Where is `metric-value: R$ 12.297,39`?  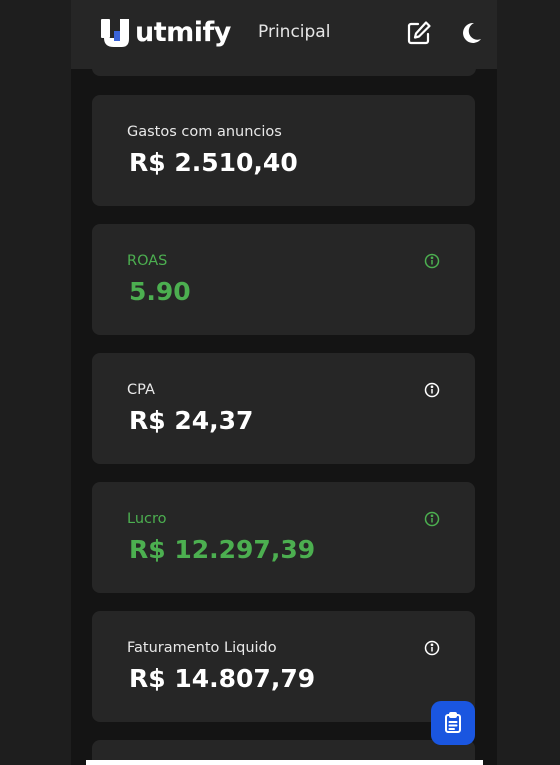
metric-value: R$ 12.297,39 is located at coordinates (222, 549).